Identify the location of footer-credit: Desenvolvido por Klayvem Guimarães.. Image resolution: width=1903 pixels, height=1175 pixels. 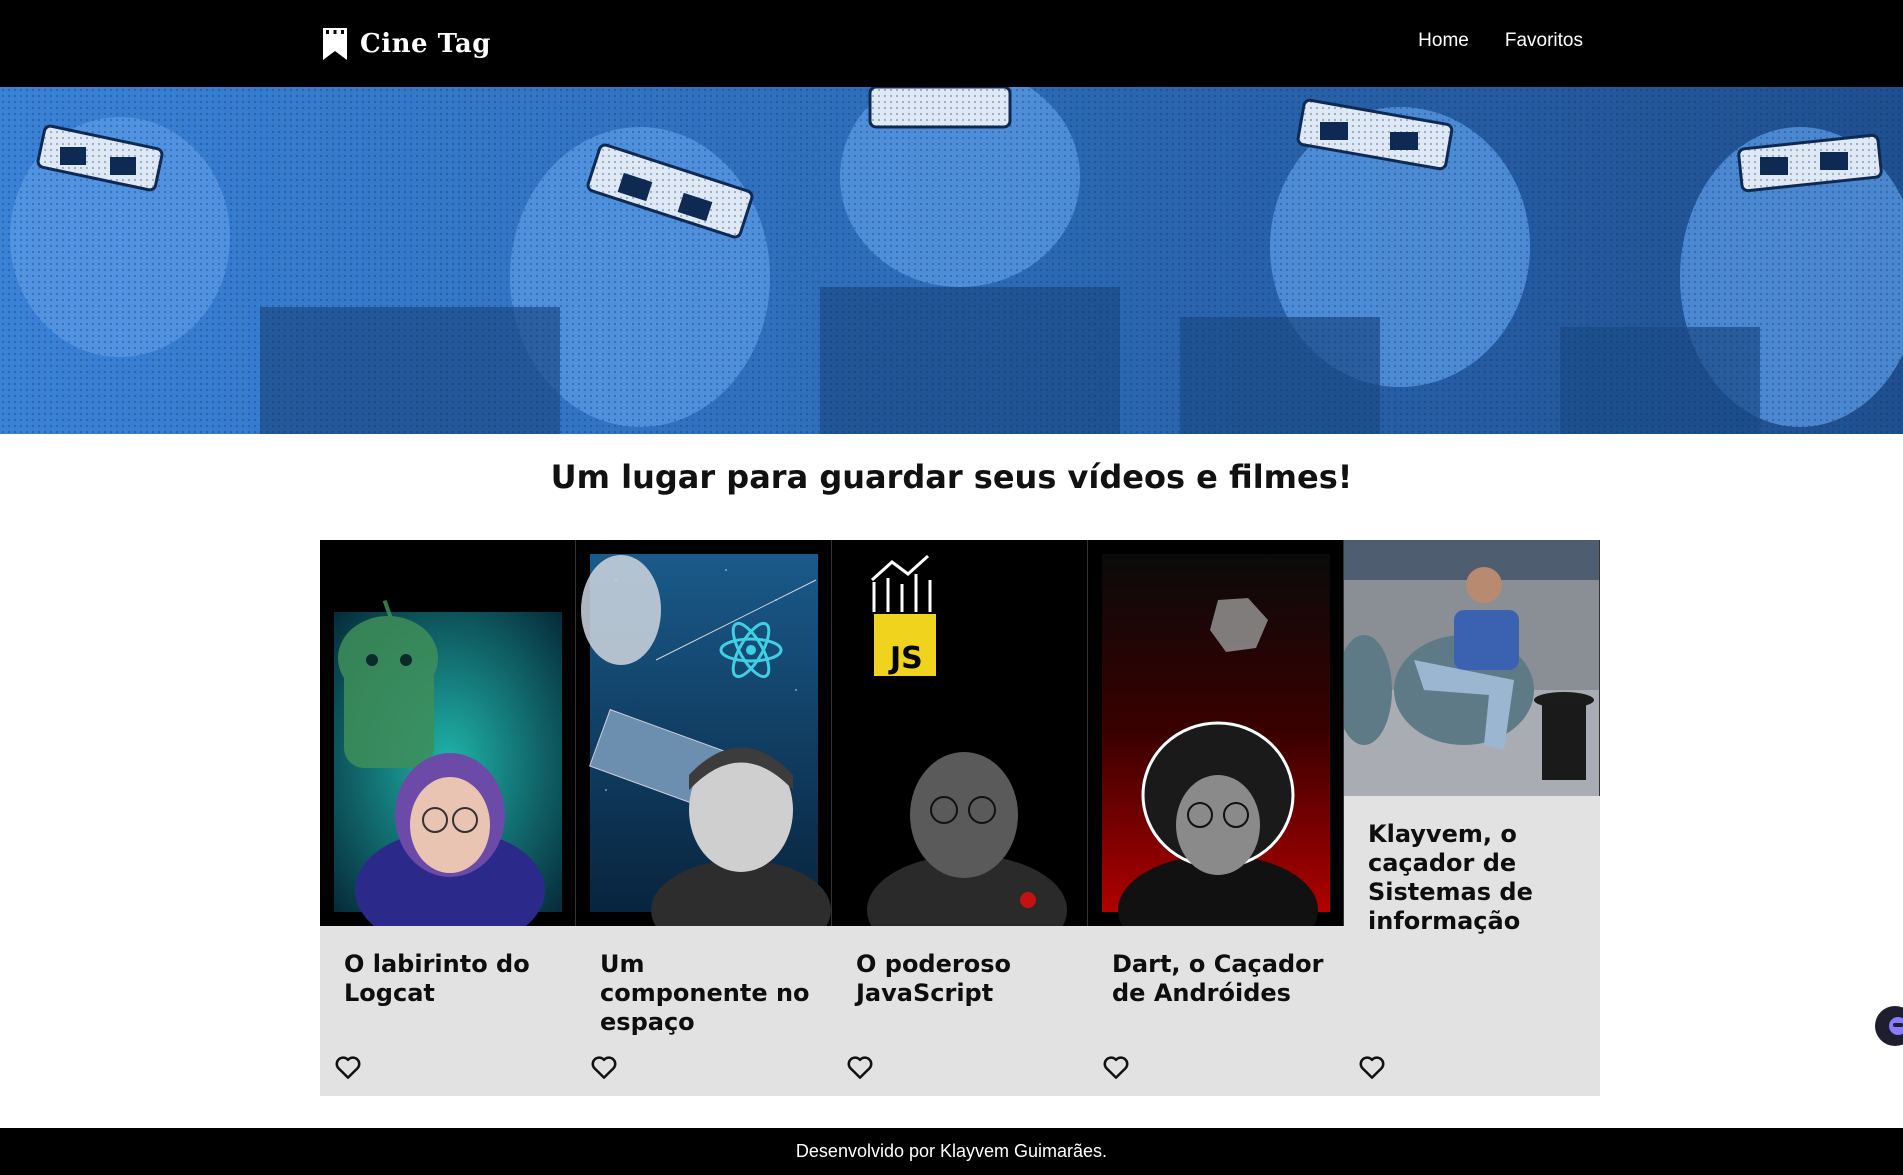
(951, 1151).